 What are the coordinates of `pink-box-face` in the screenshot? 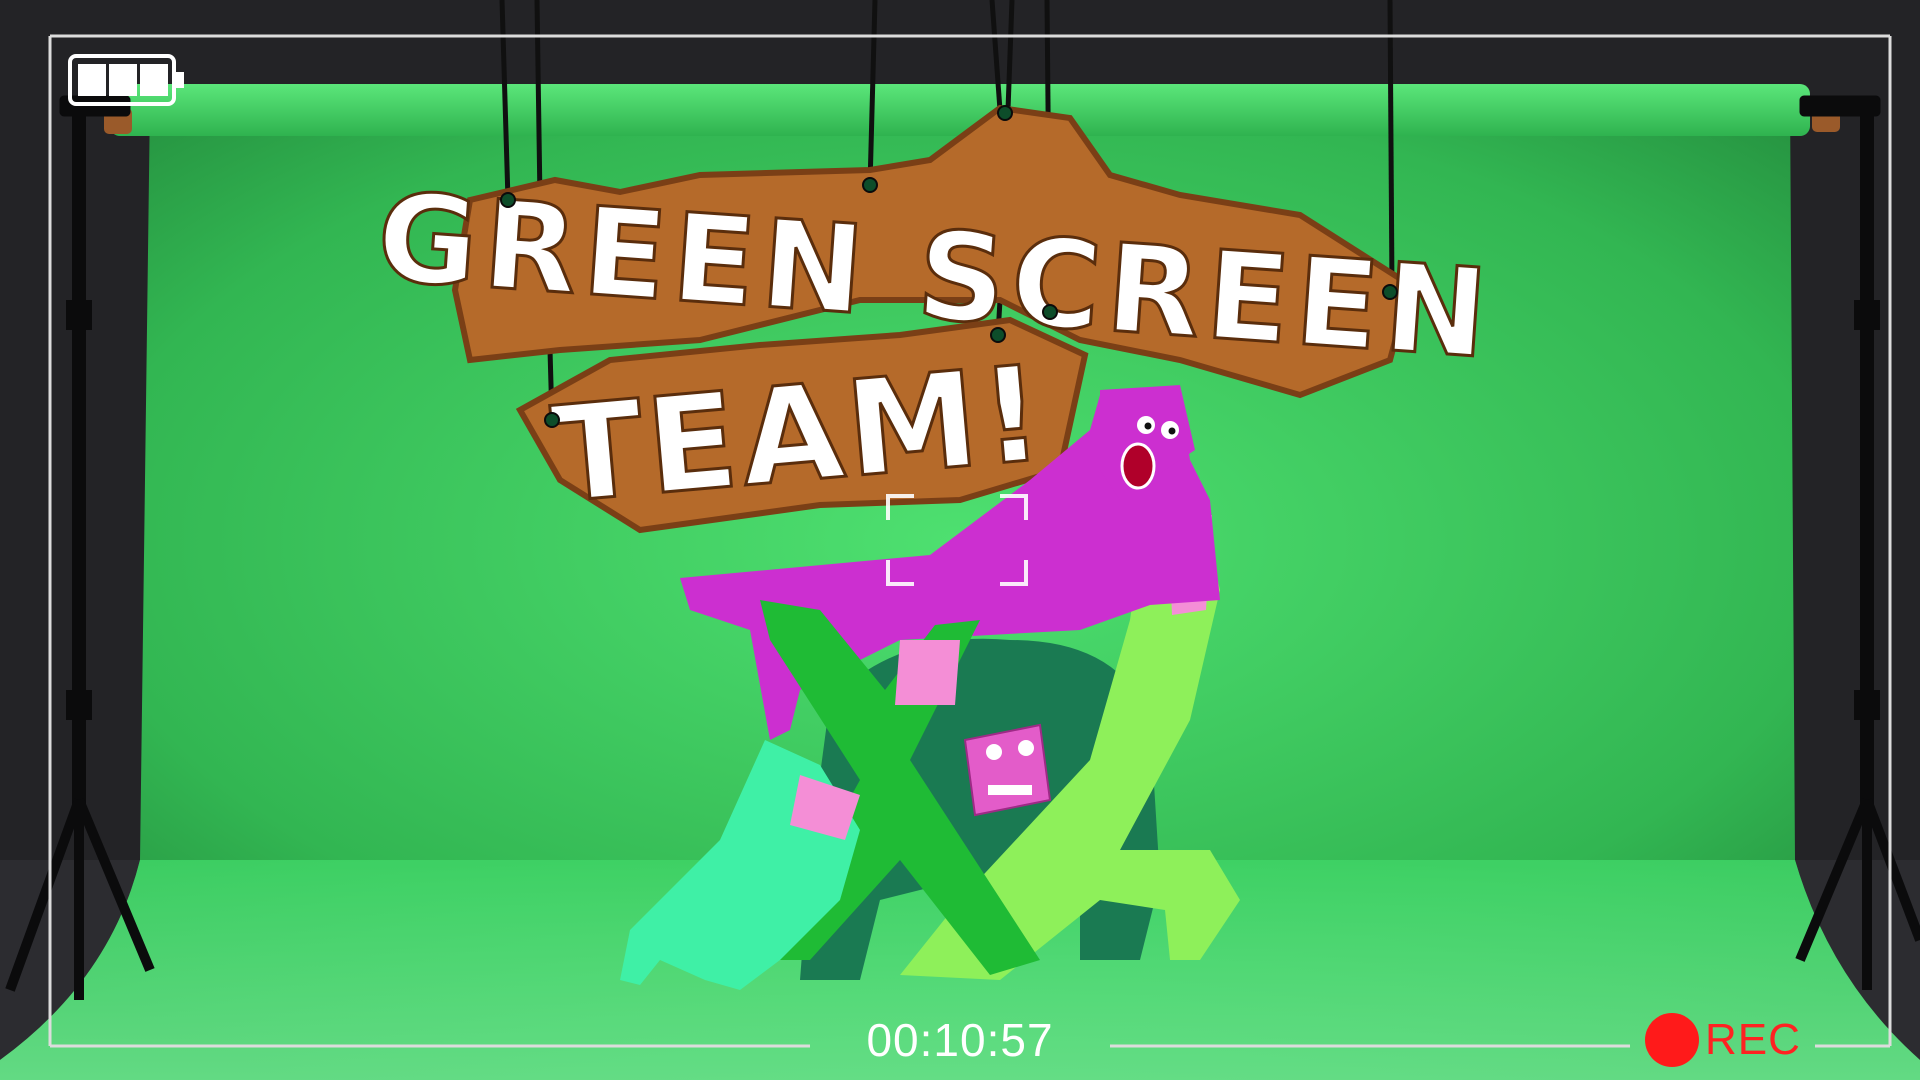 It's located at (1007, 770).